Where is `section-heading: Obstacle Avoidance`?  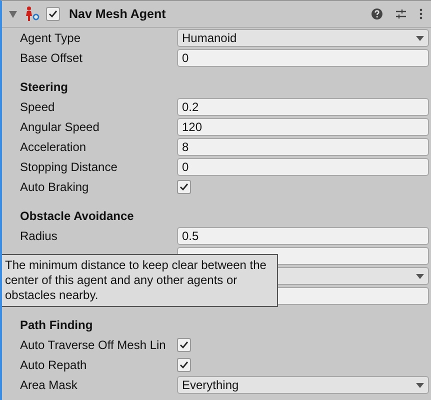 section-heading: Obstacle Avoidance is located at coordinates (77, 216).